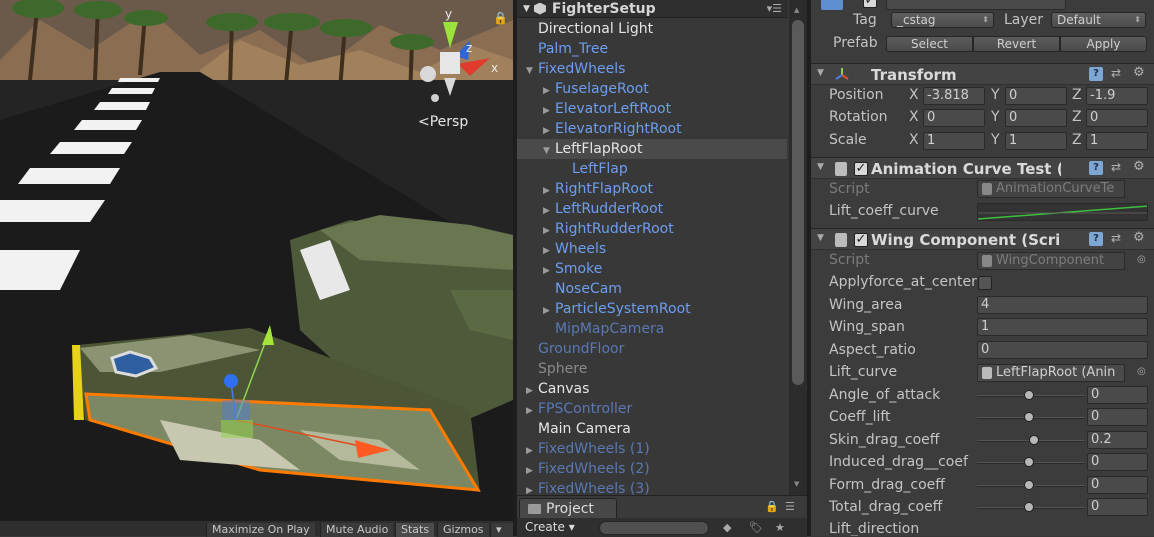 Image resolution: width=1154 pixels, height=537 pixels. Describe the element at coordinates (1117, 440) in the screenshot. I see `skin-drag-field: 0.2` at that location.